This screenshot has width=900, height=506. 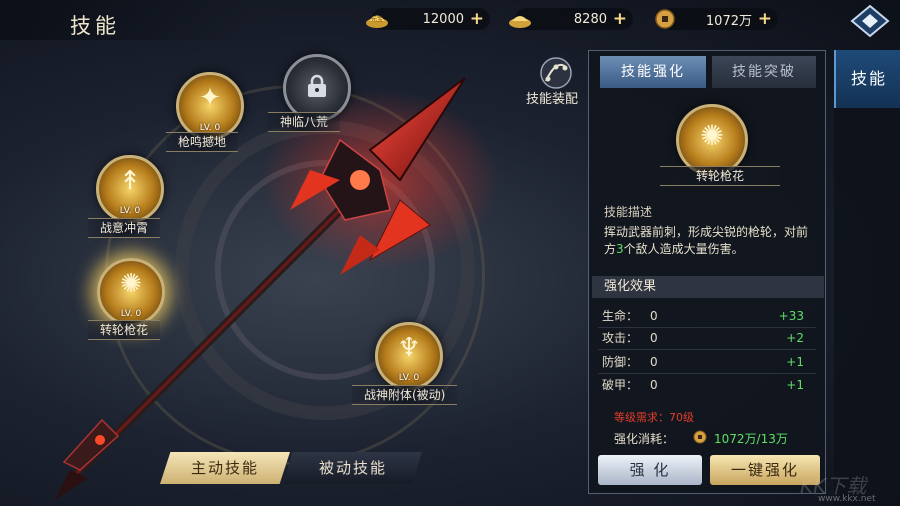 What do you see at coordinates (707, 385) in the screenshot?
I see `stat-row-armor-break: 破甲： 0 +1` at bounding box center [707, 385].